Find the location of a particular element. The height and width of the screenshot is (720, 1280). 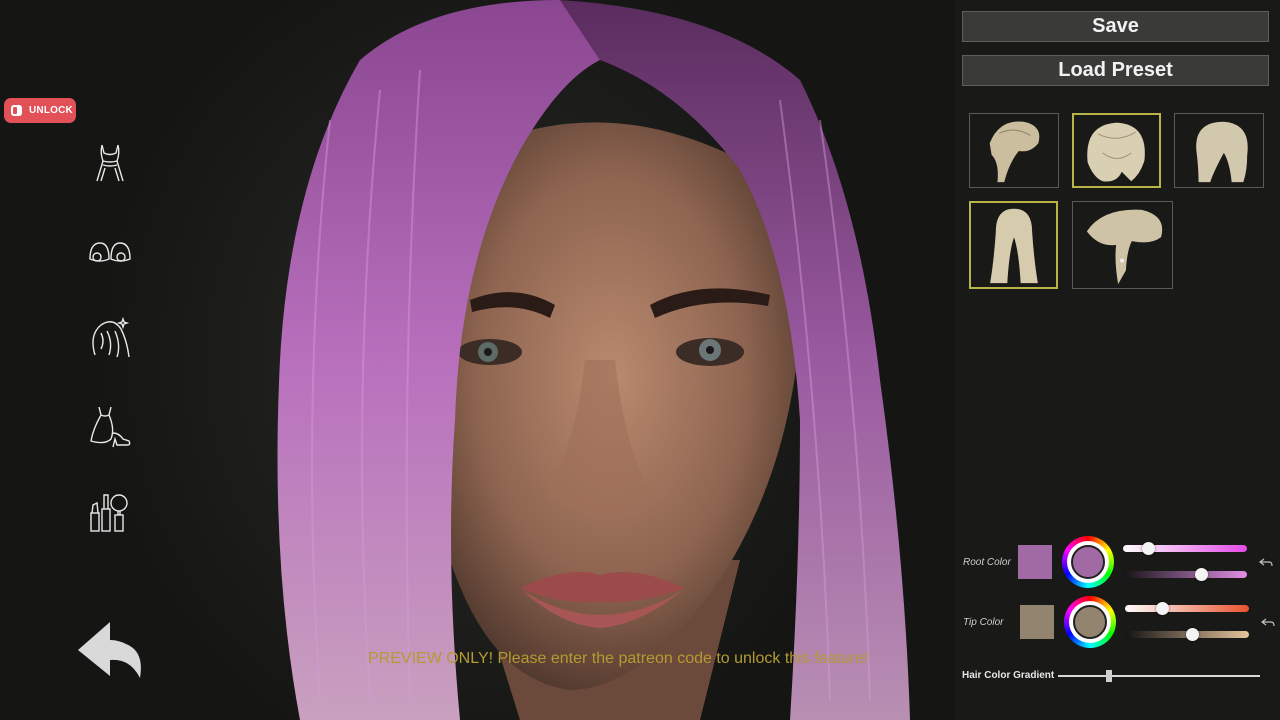

hair-icon is located at coordinates (110, 338).